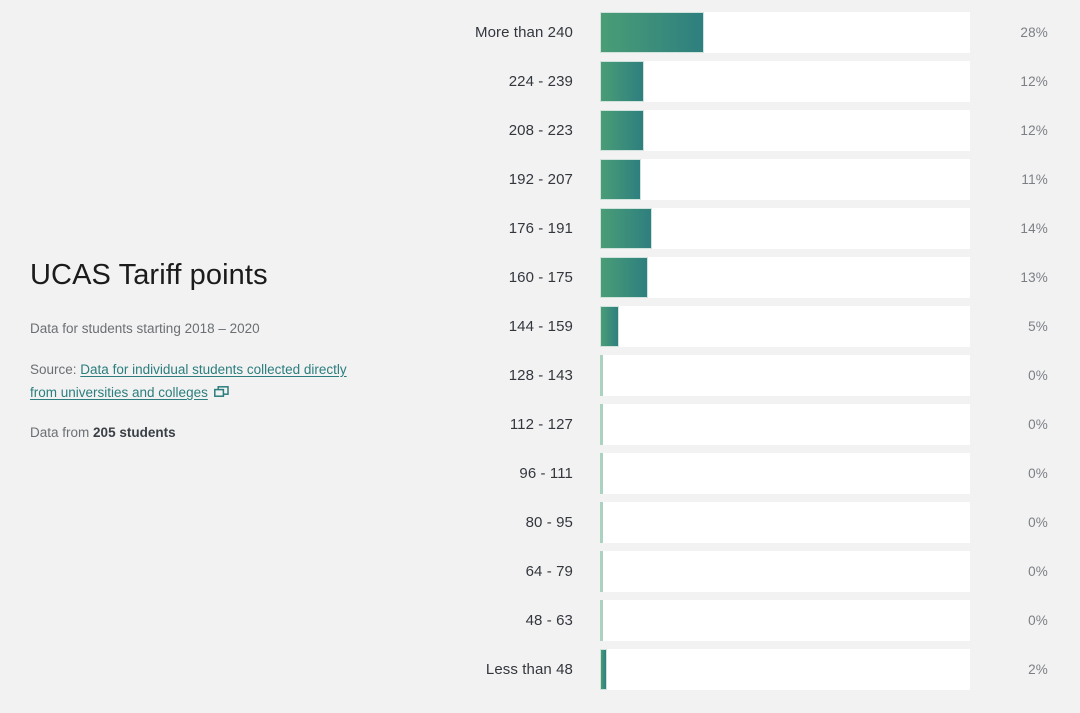 The height and width of the screenshot is (713, 1080). What do you see at coordinates (540, 81) in the screenshot?
I see `bar-category-label: 224 - 239` at bounding box center [540, 81].